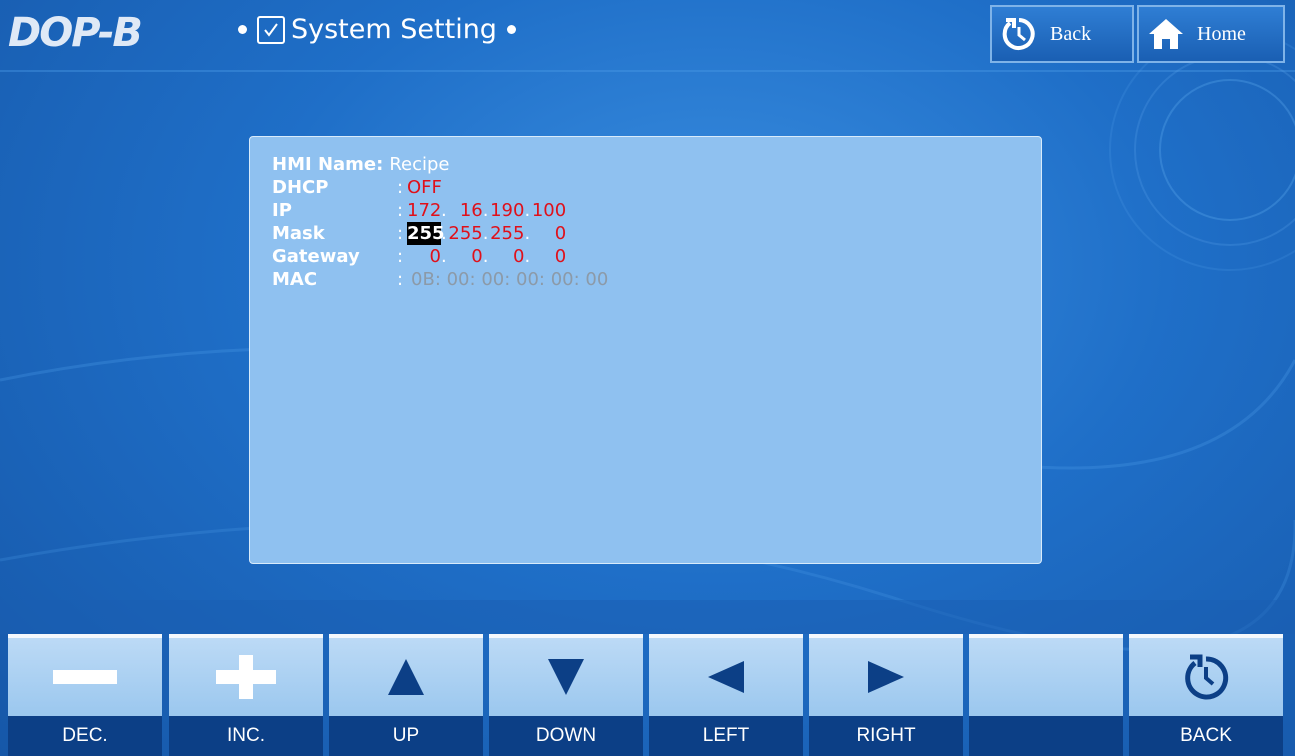 This screenshot has height=756, width=1295. Describe the element at coordinates (647, 35) in the screenshot. I see `header-bar: DOP-B System Setting Back Home` at that location.